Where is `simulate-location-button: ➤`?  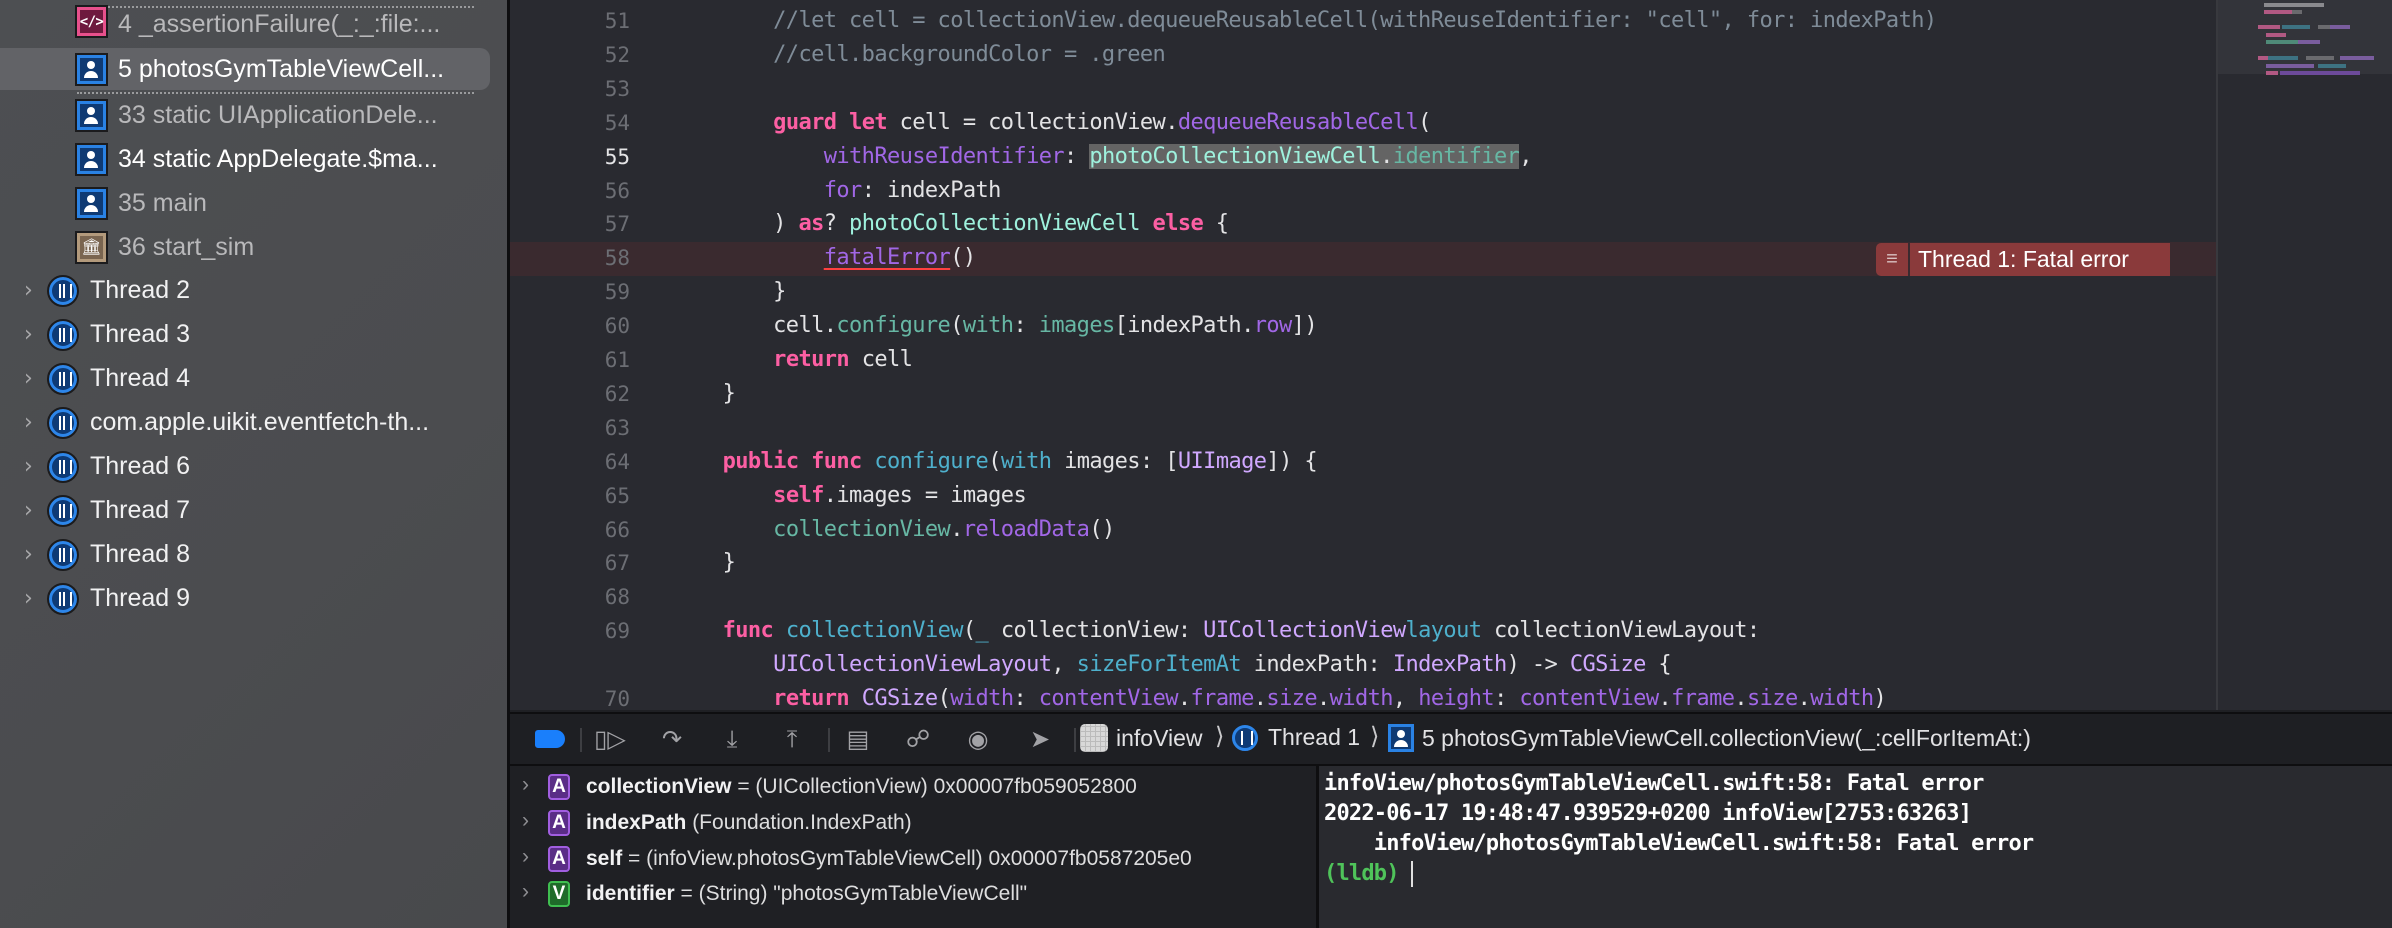 simulate-location-button: ➤ is located at coordinates (1040, 739).